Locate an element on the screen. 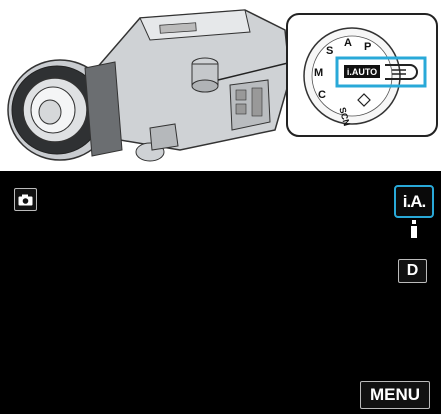 Image resolution: width=441 pixels, height=414 pixels. menu-button-label: MENU is located at coordinates (395, 394).